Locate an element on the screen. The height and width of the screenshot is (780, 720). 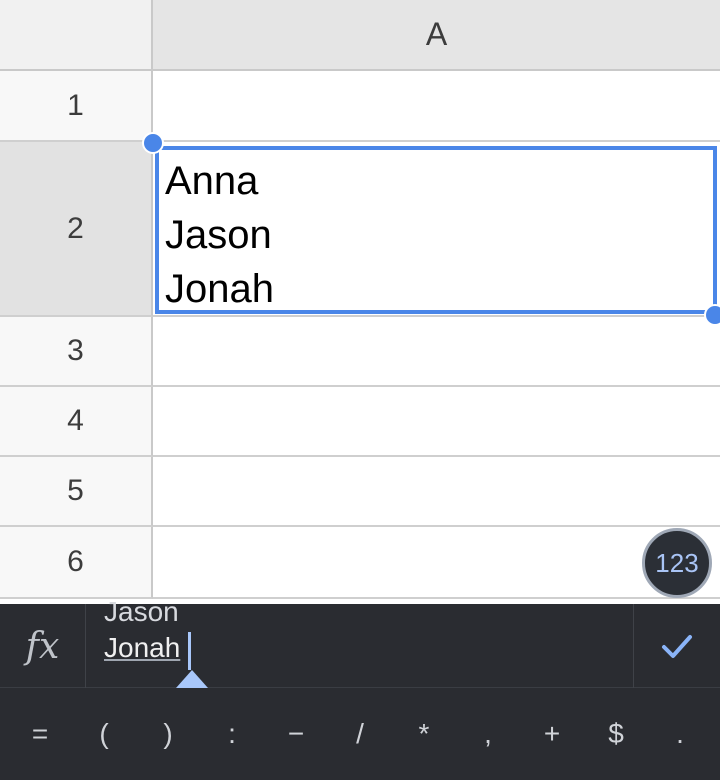
select-all-corner is located at coordinates (76, 35).